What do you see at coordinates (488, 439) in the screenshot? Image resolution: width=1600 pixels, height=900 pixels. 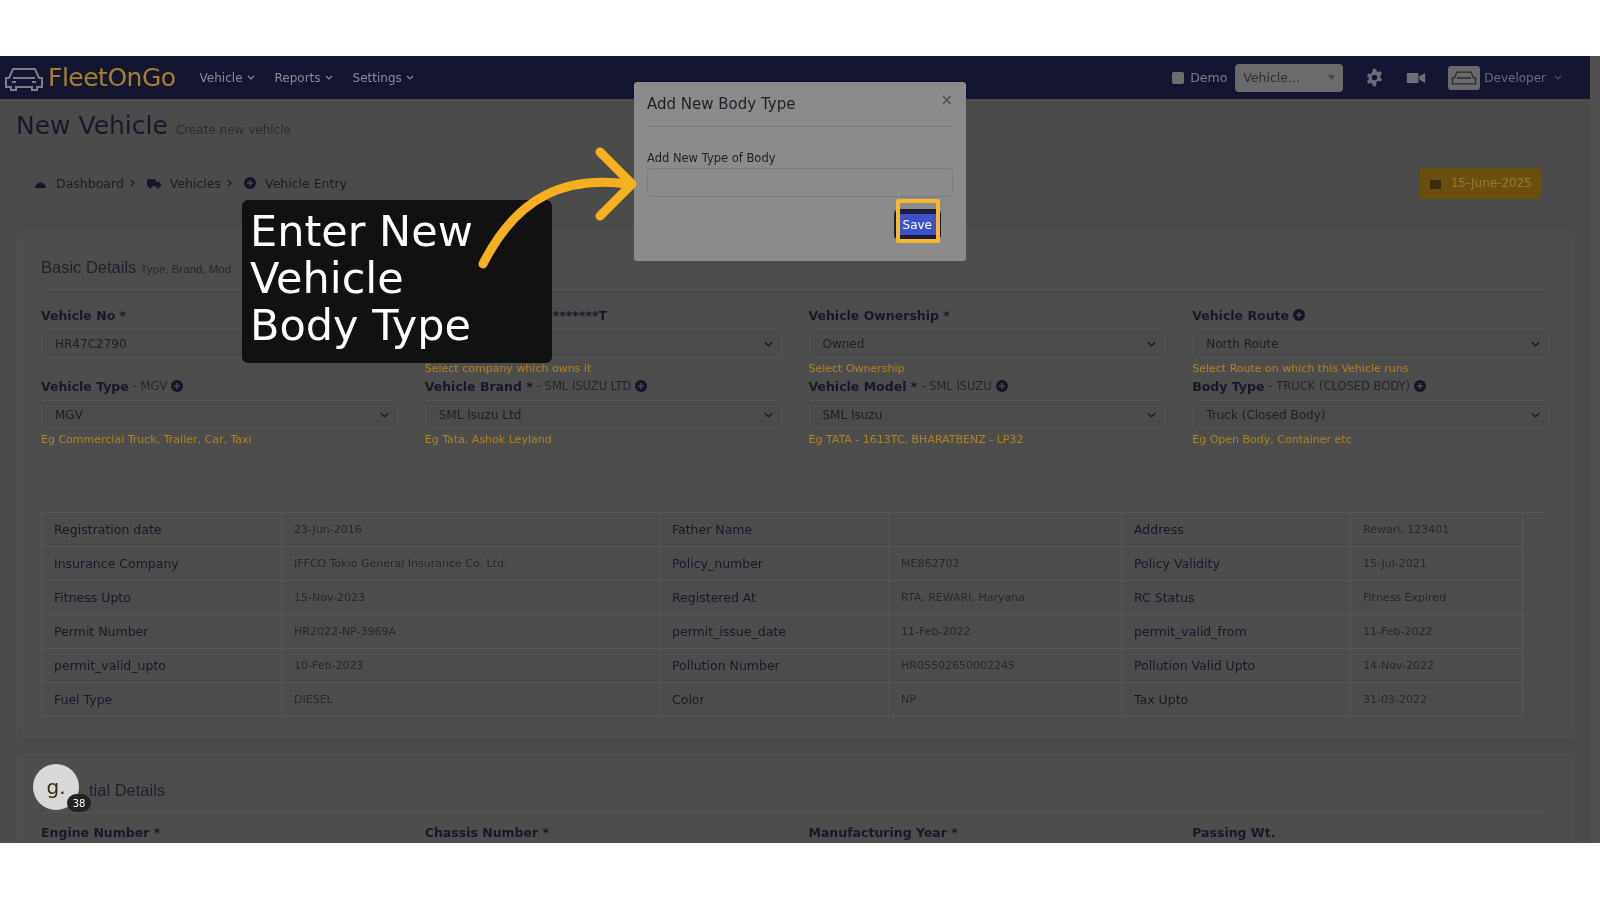 I see `field-hint: Eg Tata, Ashok Leyland` at bounding box center [488, 439].